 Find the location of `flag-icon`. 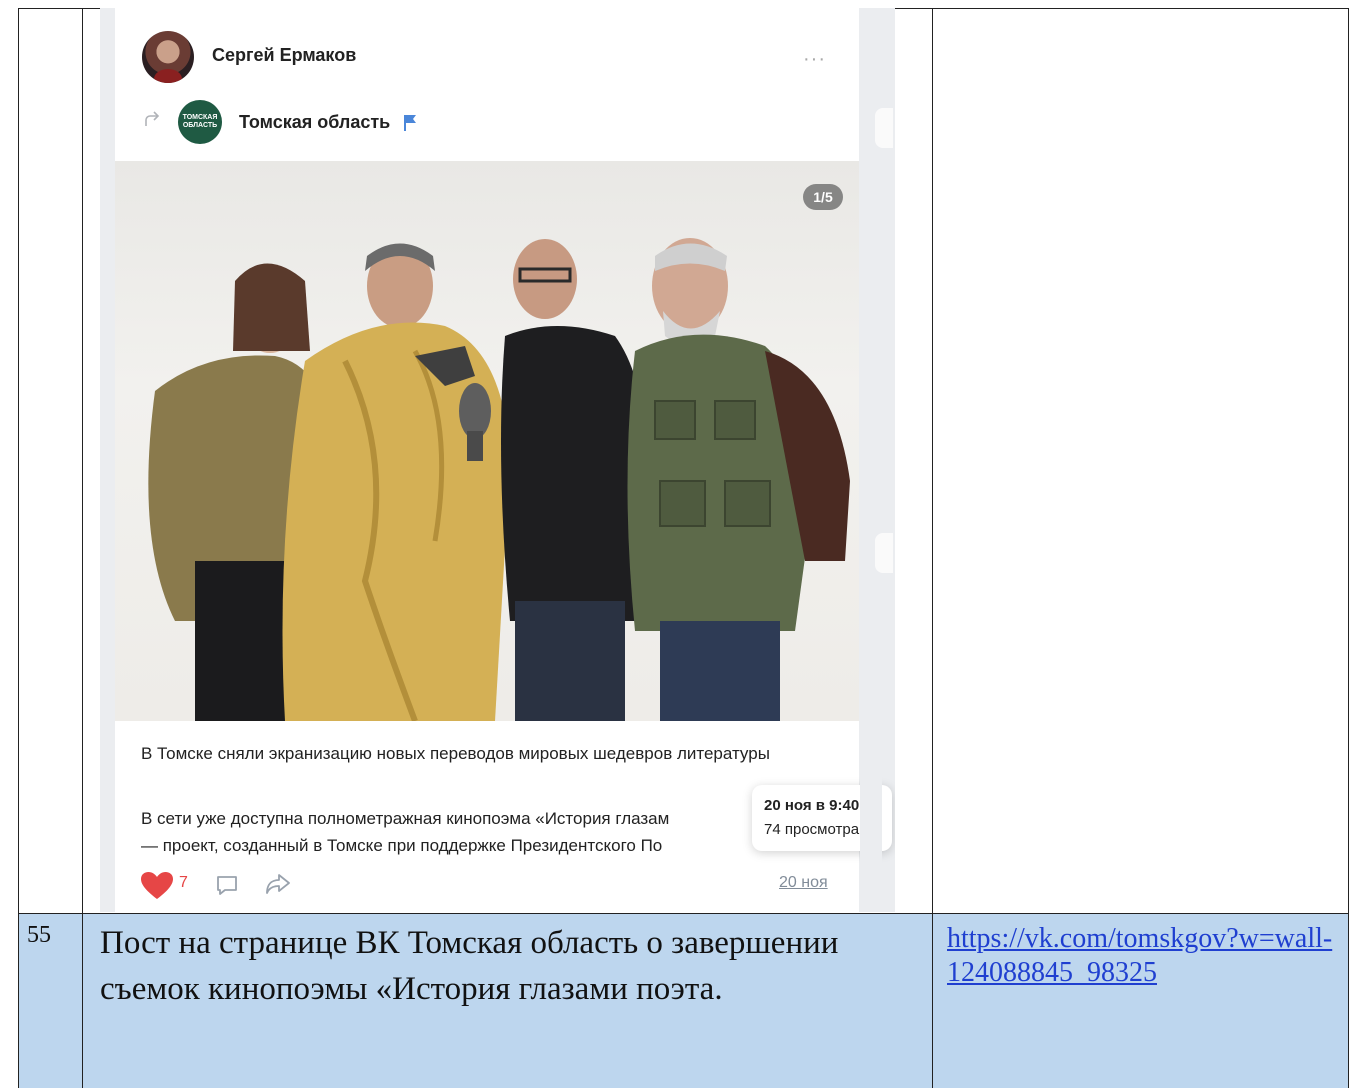

flag-icon is located at coordinates (410, 123).